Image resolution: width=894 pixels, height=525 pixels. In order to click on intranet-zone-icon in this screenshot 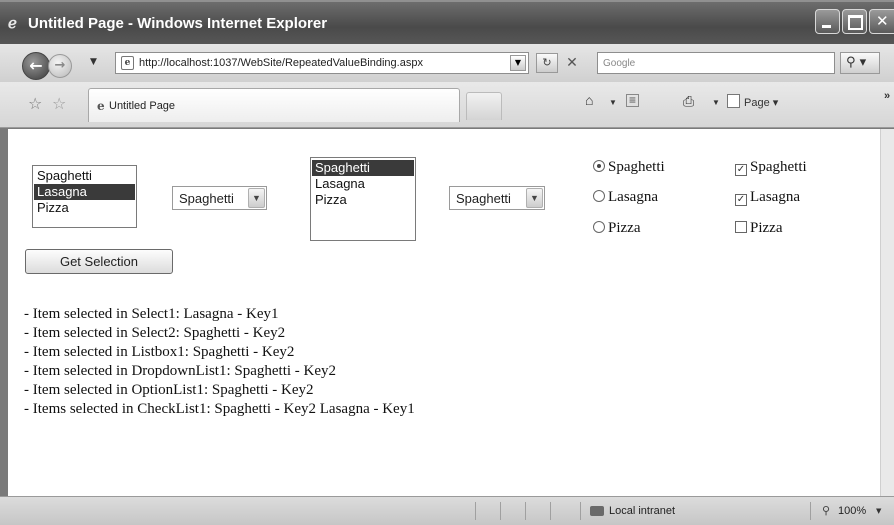, I will do `click(597, 511)`.